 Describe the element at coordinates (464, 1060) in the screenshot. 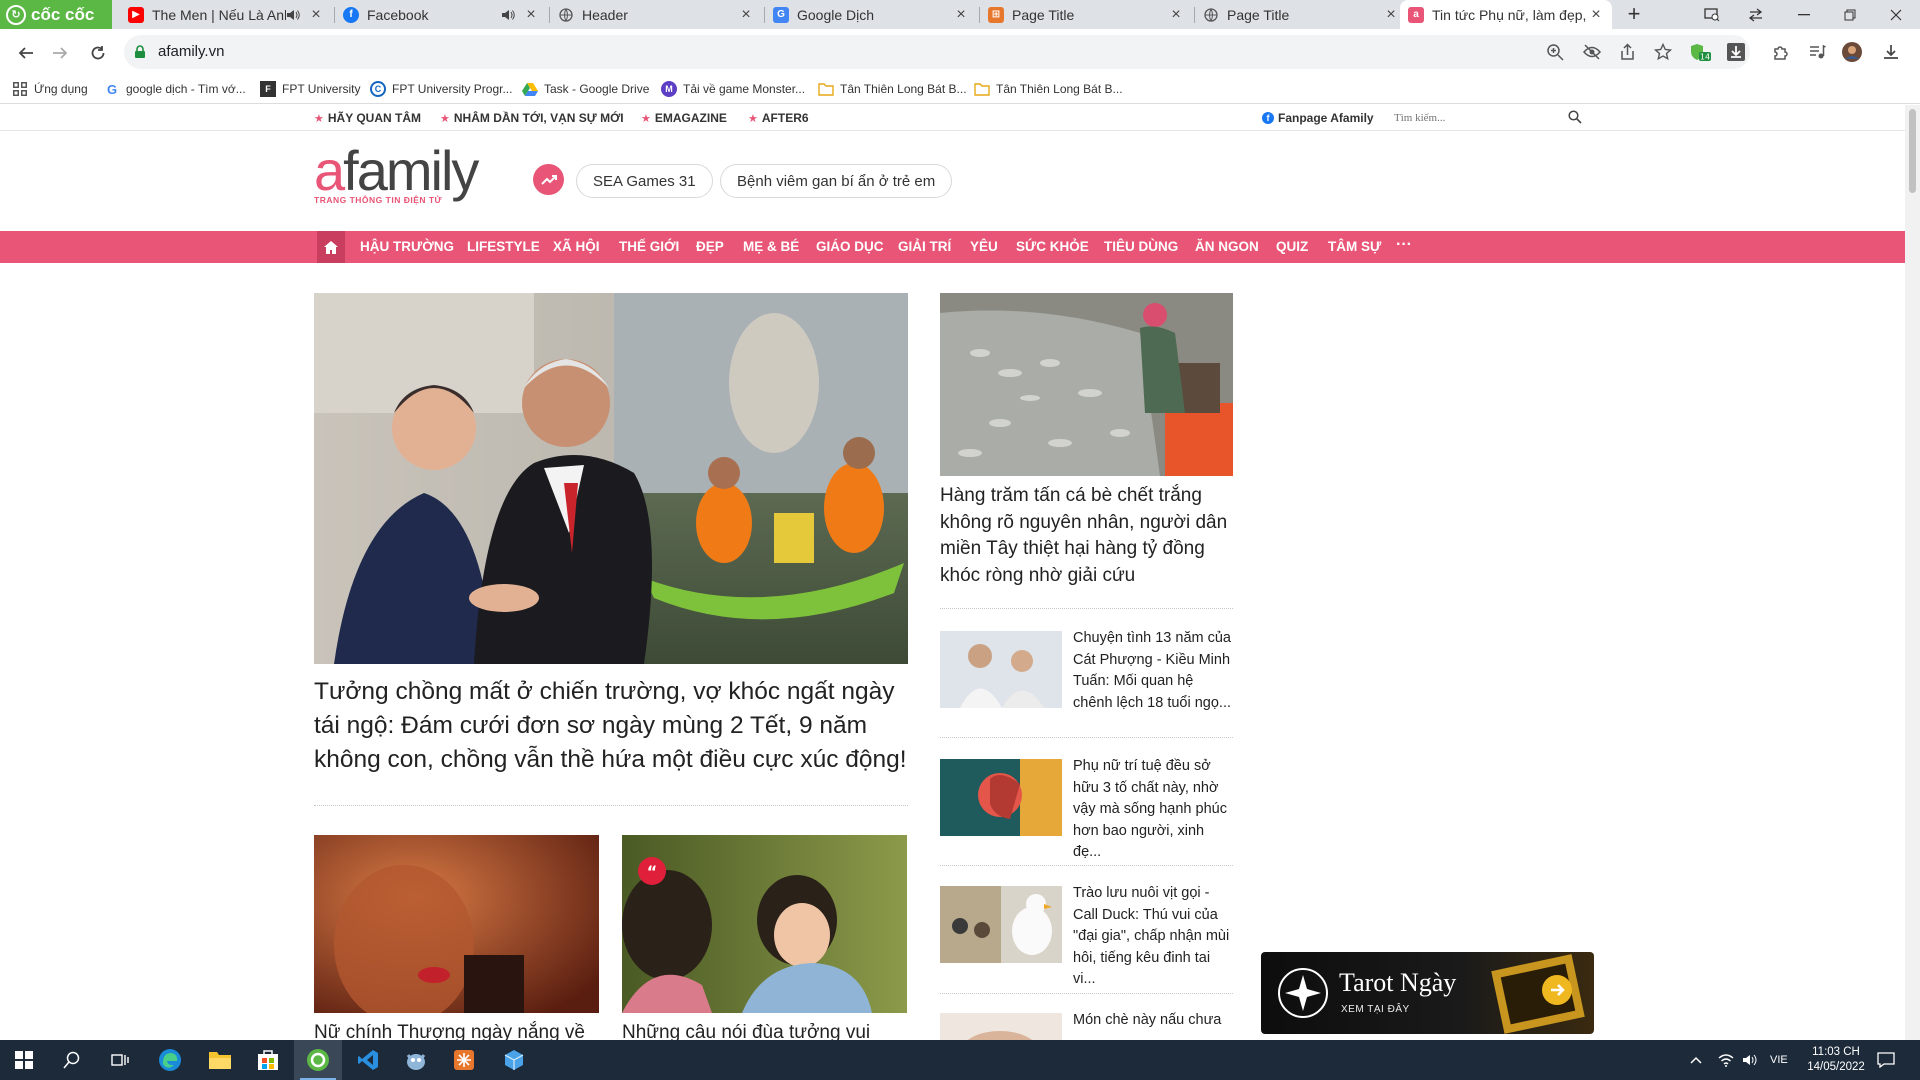

I see `html-editor-icon` at that location.